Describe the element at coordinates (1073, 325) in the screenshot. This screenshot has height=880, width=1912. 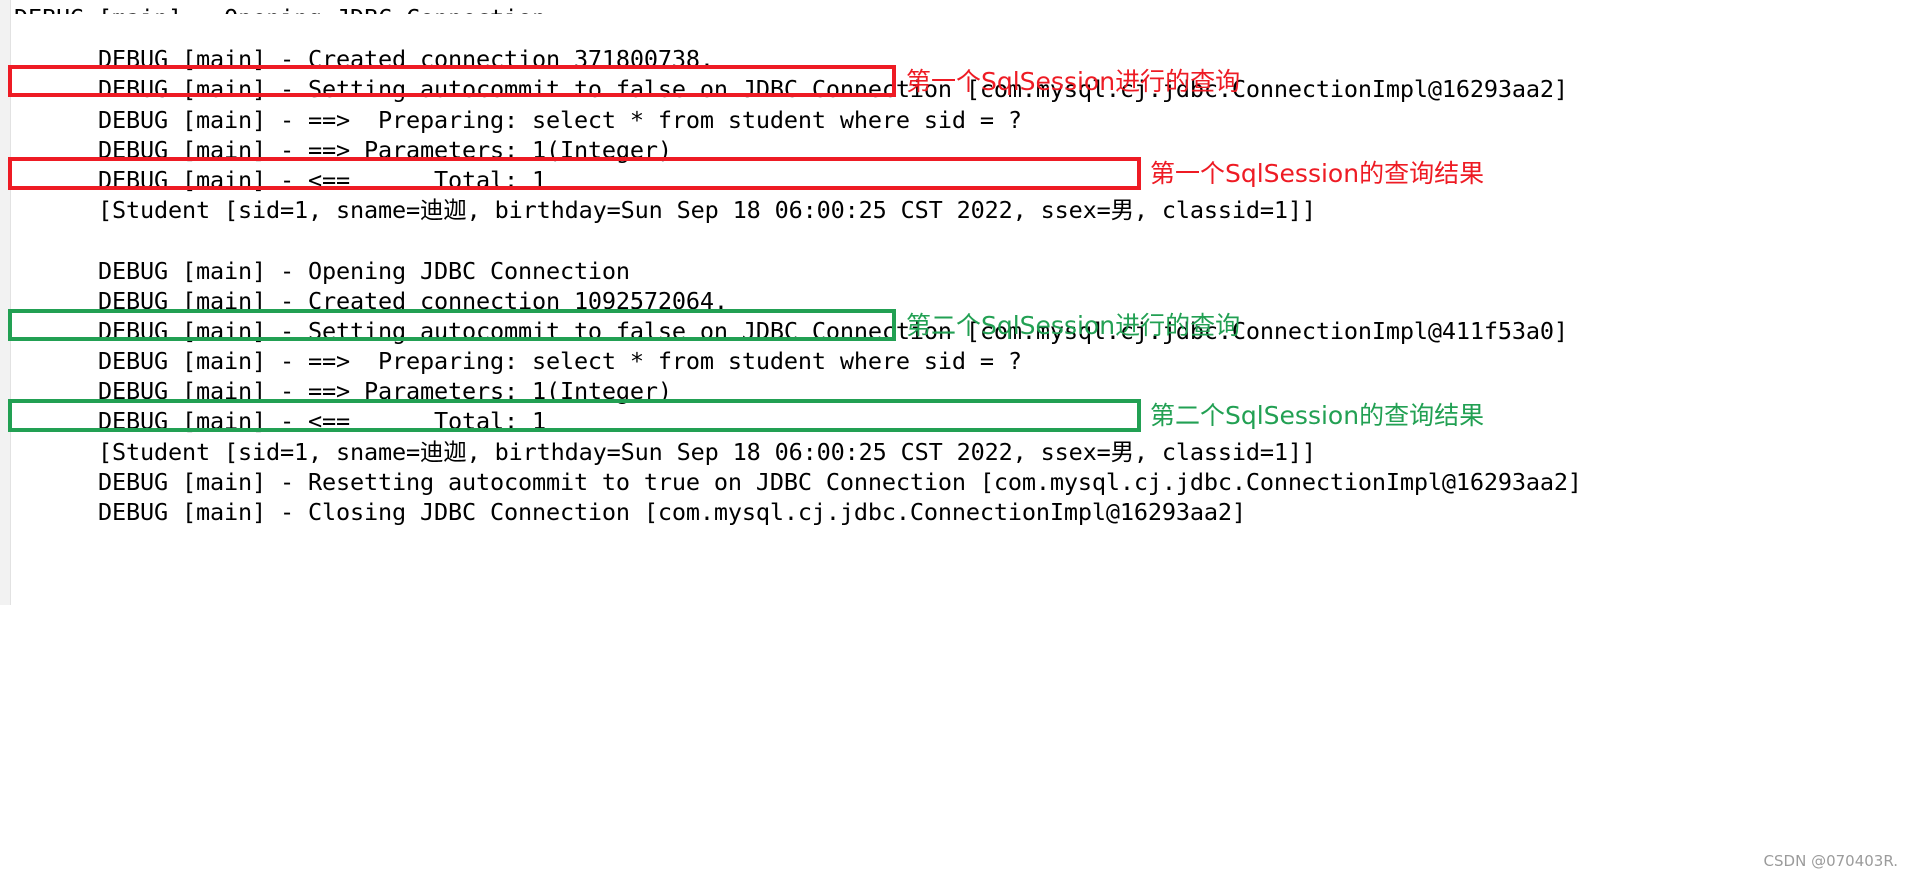
I see `annotation-second-session-query: 第二个SqlSession进行的查询` at that location.